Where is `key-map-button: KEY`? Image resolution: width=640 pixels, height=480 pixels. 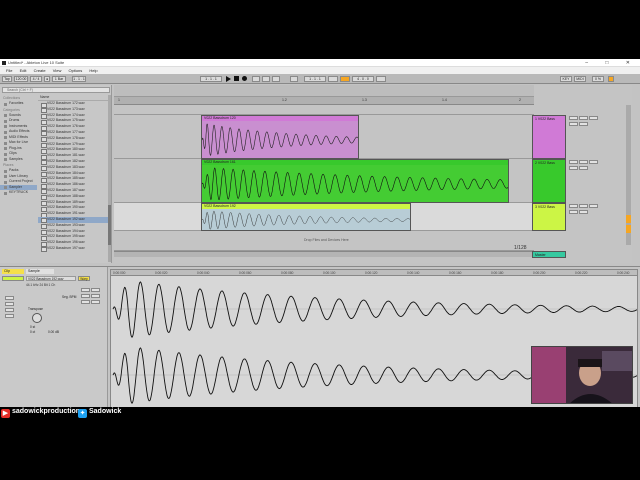 key-map-button: KEY is located at coordinates (566, 79).